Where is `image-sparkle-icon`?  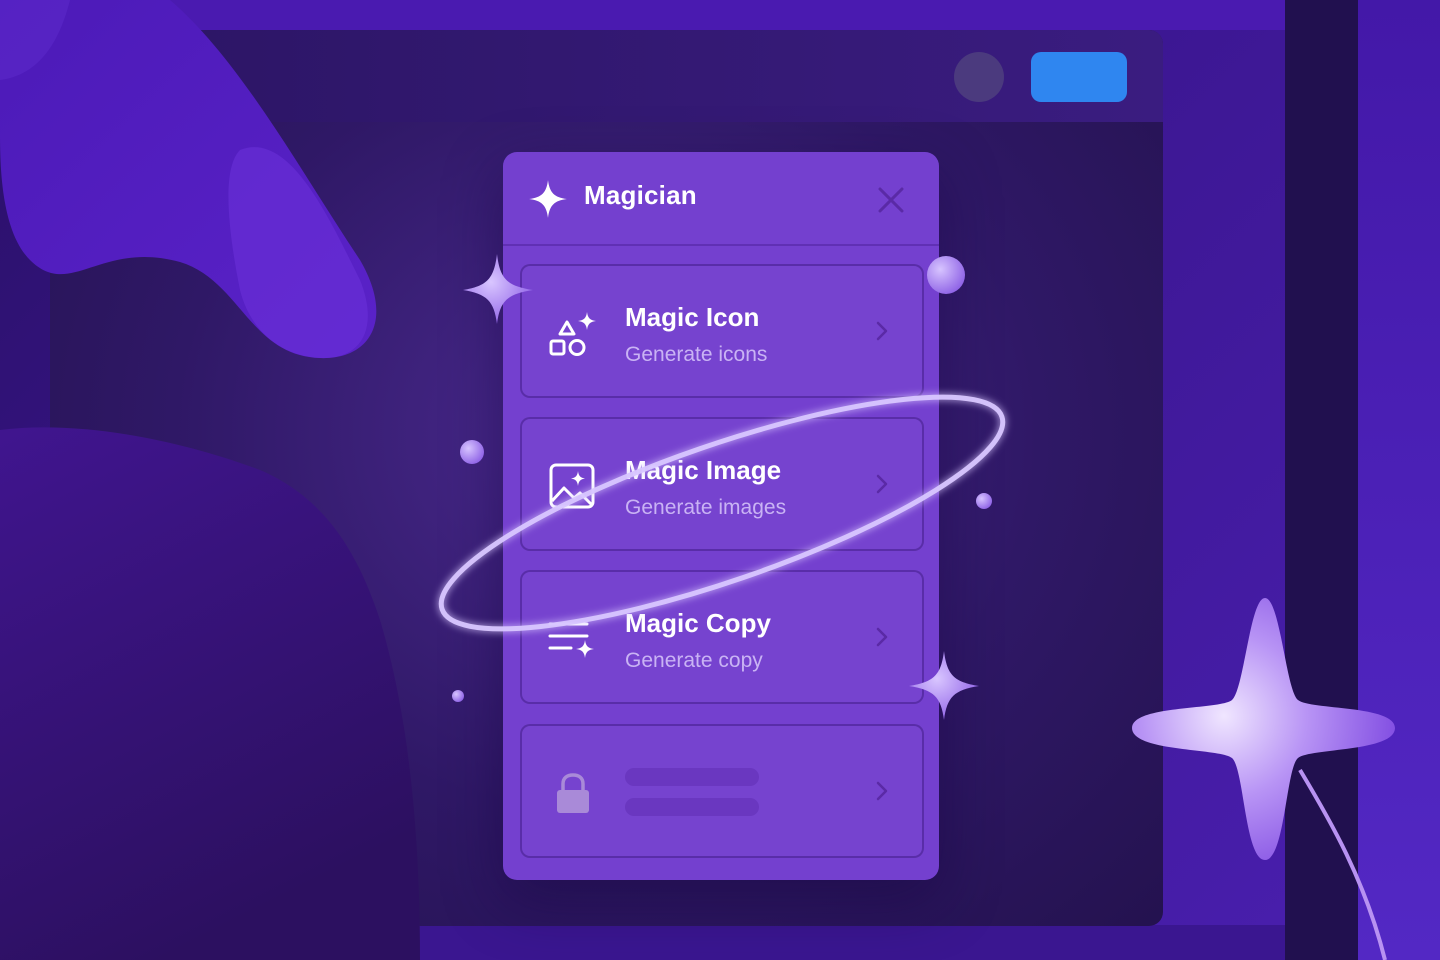
image-sparkle-icon is located at coordinates (572, 486).